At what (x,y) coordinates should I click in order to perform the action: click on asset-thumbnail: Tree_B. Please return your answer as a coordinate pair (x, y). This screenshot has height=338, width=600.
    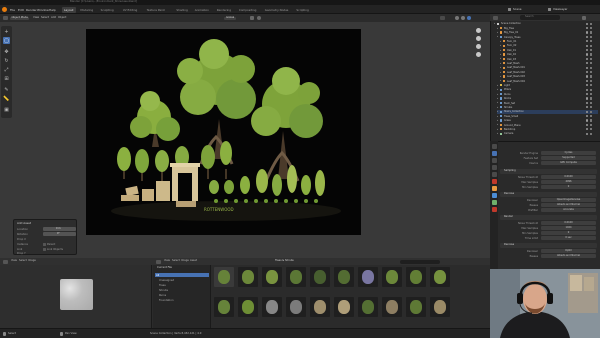
    Looking at the image, I should click on (248, 277).